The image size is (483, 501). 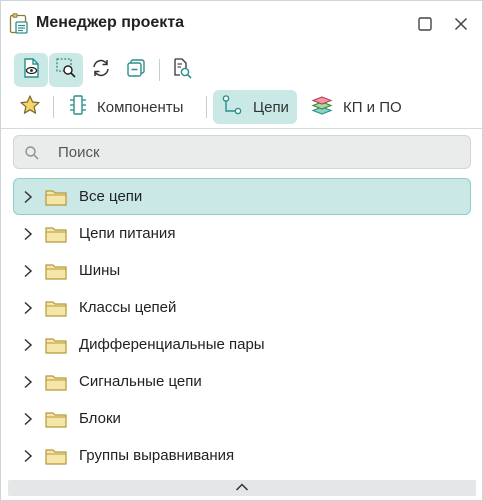 I want to click on tab-pcb-layers-label: КП и ПО, so click(x=372, y=107).